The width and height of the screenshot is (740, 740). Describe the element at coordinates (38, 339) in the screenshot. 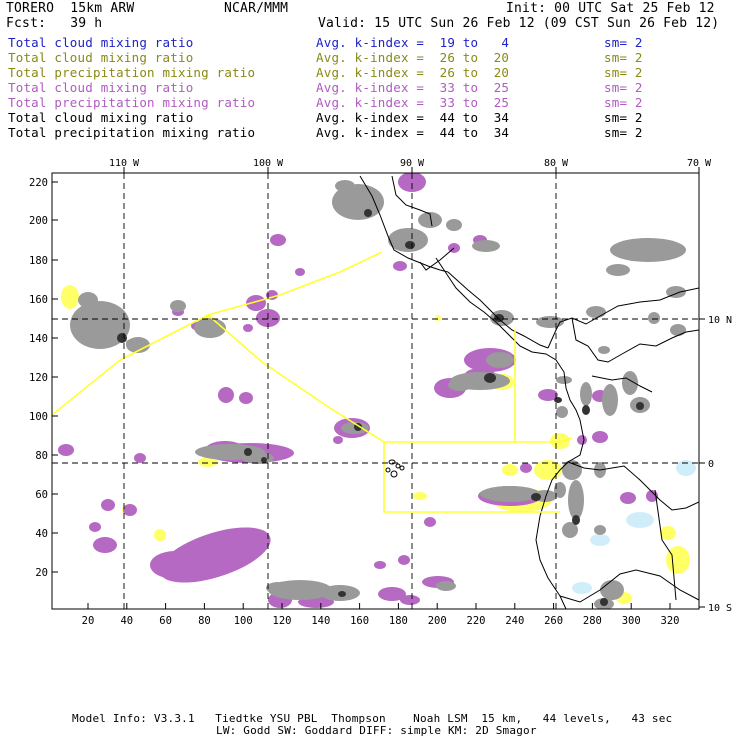

I see `y-tick-label: 140` at that location.